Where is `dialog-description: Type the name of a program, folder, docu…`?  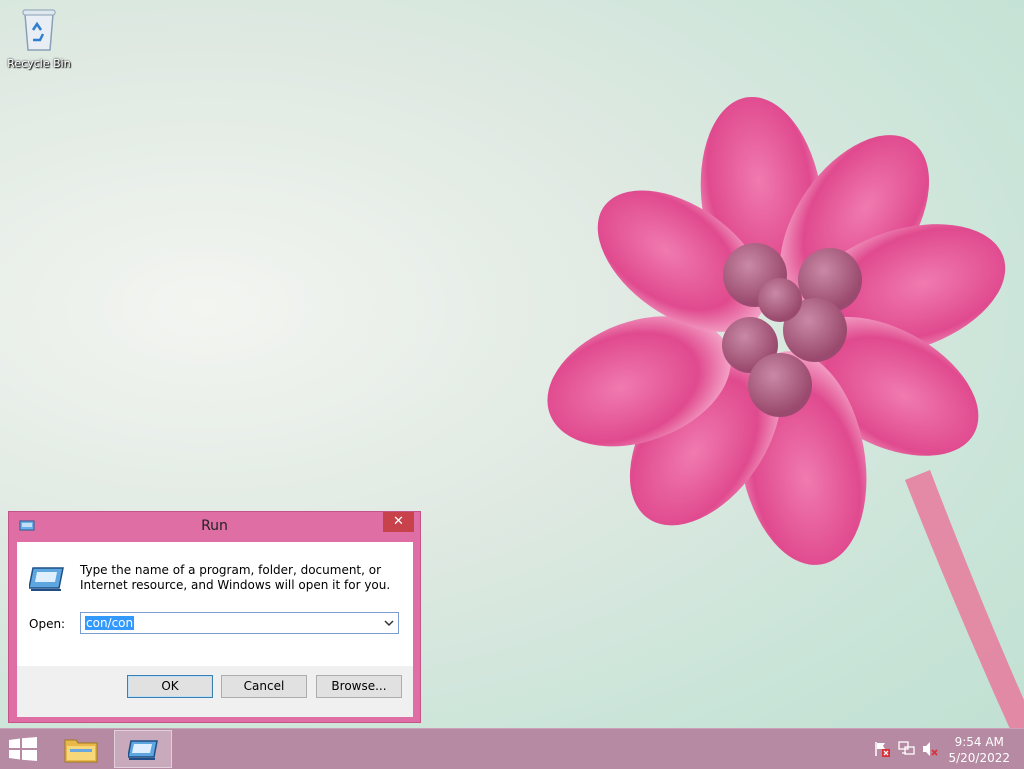
dialog-description: Type the name of a program, folder, docu… is located at coordinates (235, 577).